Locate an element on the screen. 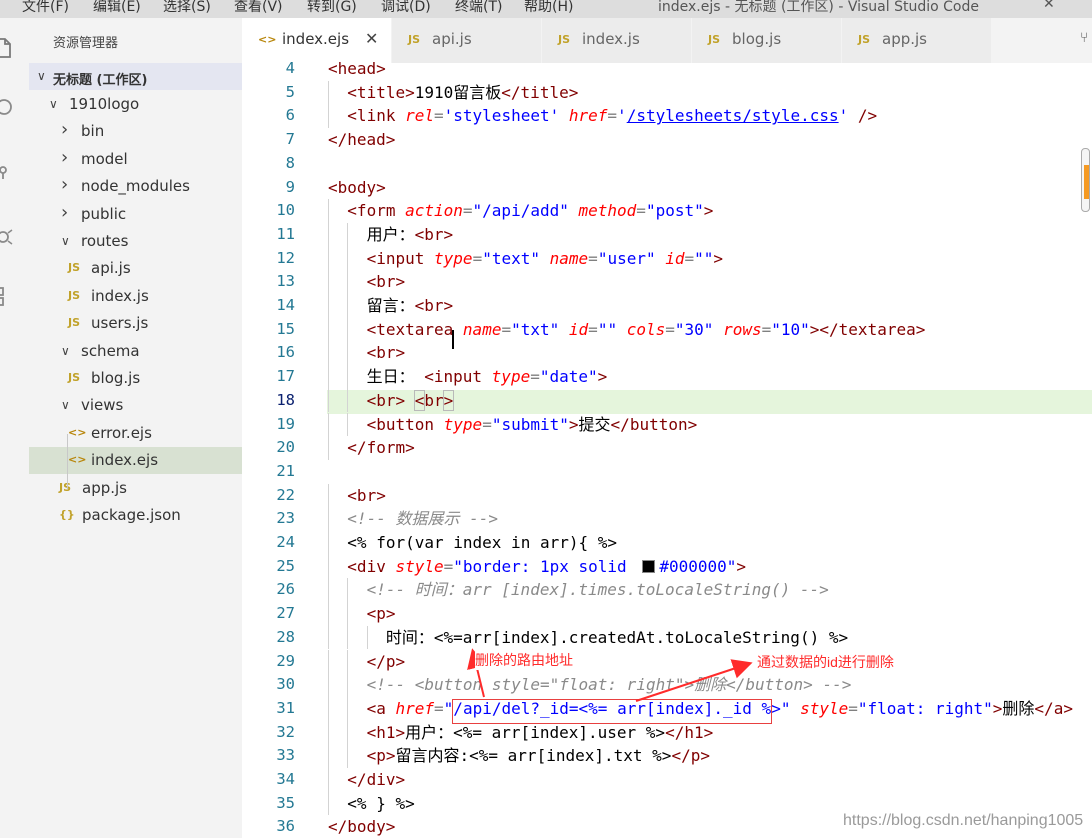 This screenshot has width=1092, height=838. id-arrow is located at coordinates (694, 680).